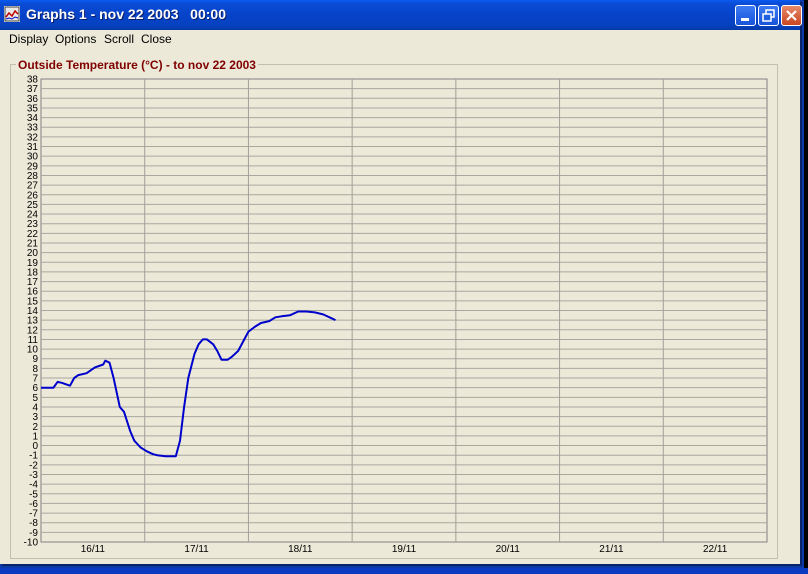 Image resolution: width=808 pixels, height=574 pixels. I want to click on y-tick-label: 31, so click(33, 147).